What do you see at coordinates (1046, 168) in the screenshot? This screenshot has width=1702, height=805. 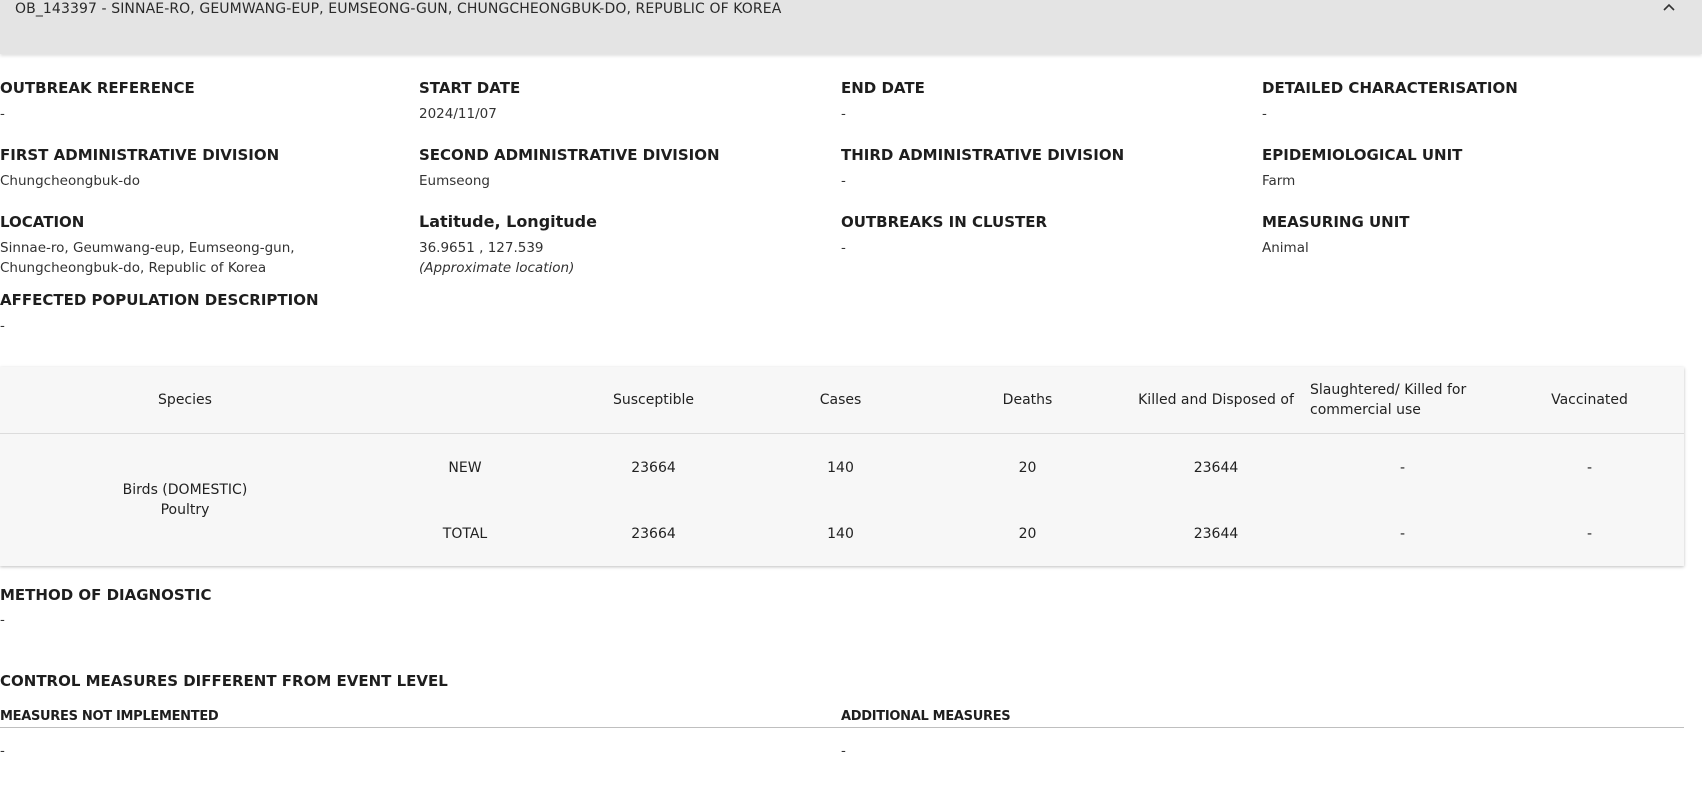 I see `third-admin-division-field: THIRD ADMINISTRATIVE DIVISION -` at bounding box center [1046, 168].